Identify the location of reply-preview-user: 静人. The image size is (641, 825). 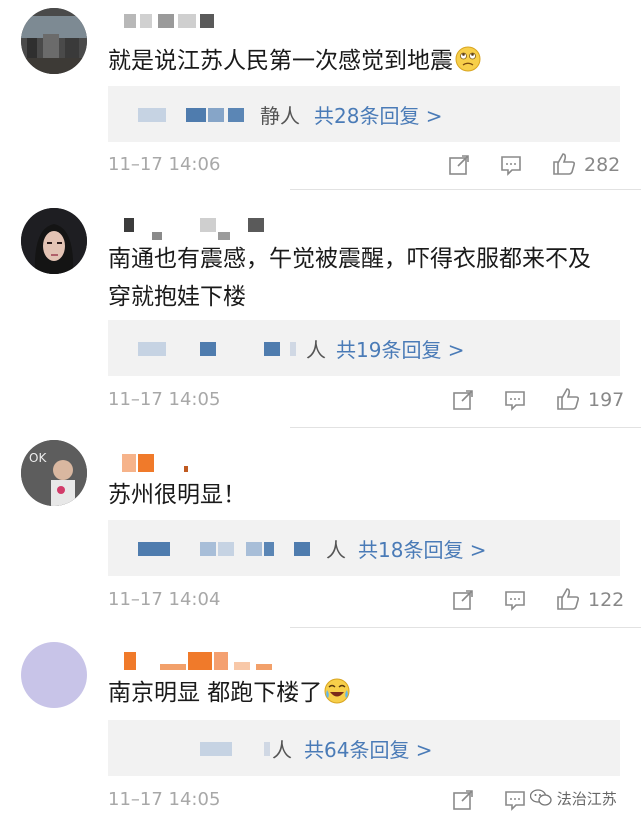
(280, 116).